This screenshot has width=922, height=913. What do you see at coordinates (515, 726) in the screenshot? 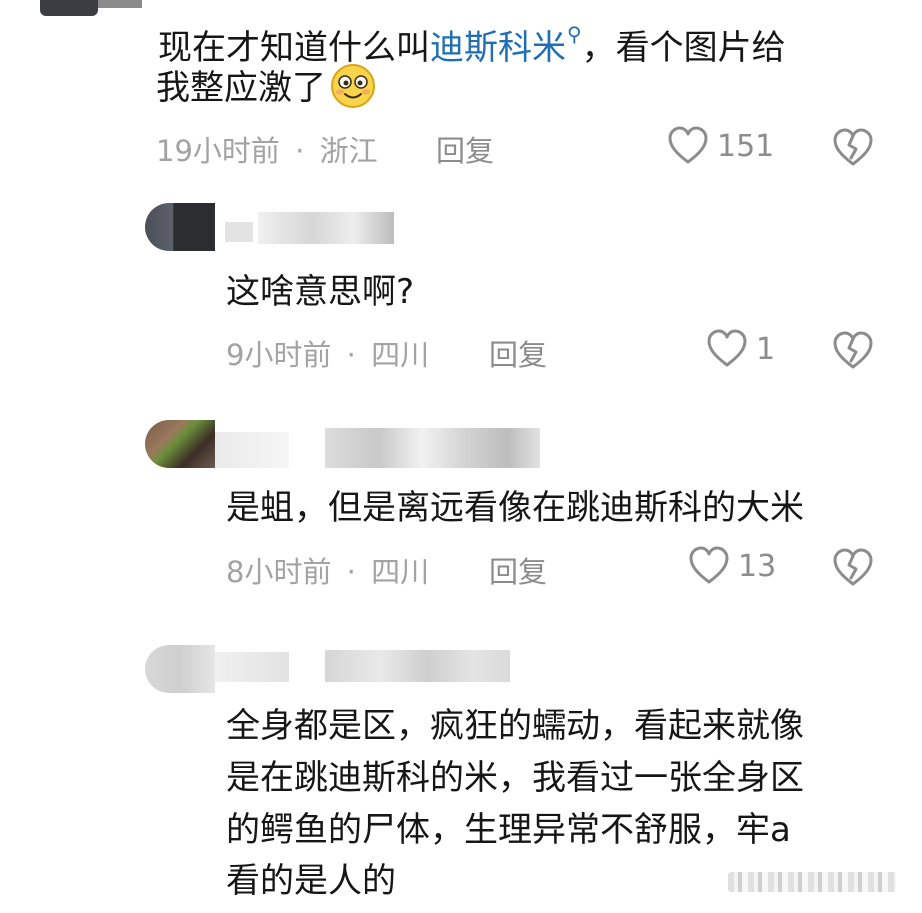
I see `comment-text-line: 全身都是区，疯狂的蠕动，看起来就像` at bounding box center [515, 726].